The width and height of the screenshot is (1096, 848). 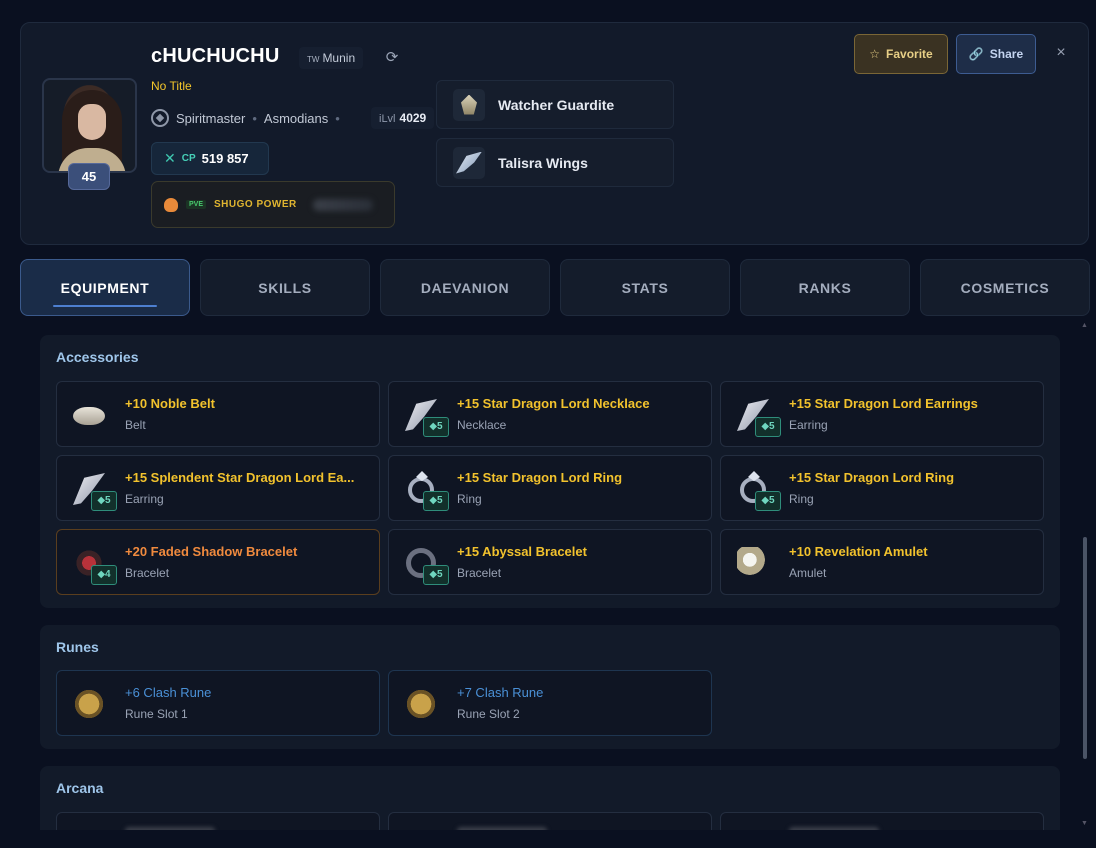 I want to click on rune-name: +7 Clash Rune, so click(x=500, y=692).